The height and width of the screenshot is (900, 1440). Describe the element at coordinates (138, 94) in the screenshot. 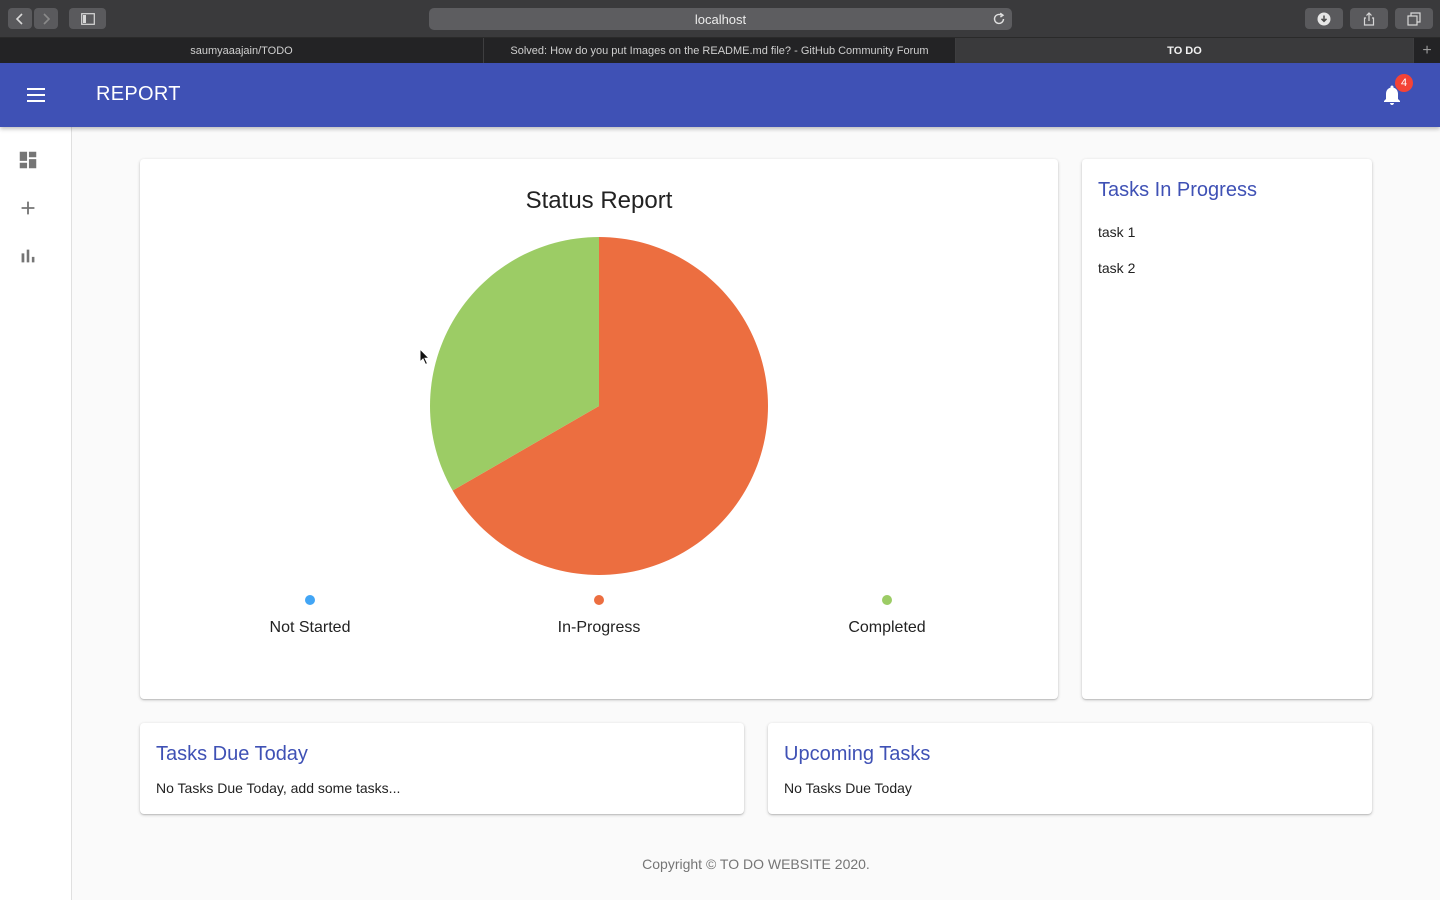

I see `page-title: REPORT` at that location.